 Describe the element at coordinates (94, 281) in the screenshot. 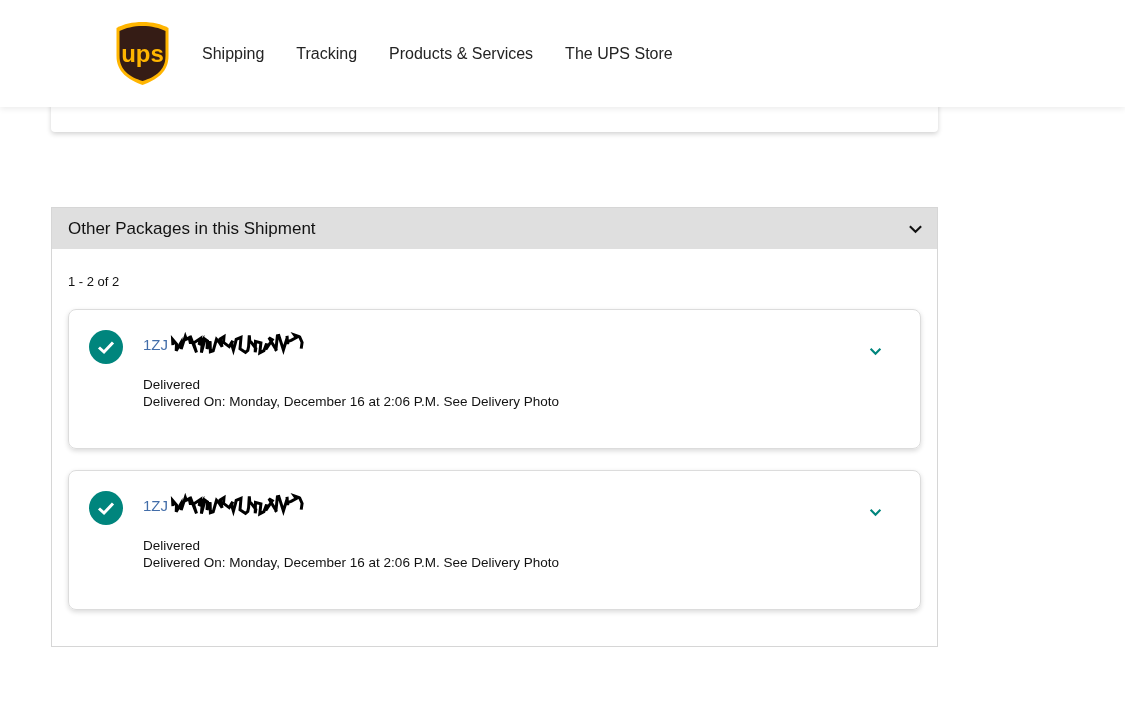

I see `result-count: 1 - 2 of 2` at that location.